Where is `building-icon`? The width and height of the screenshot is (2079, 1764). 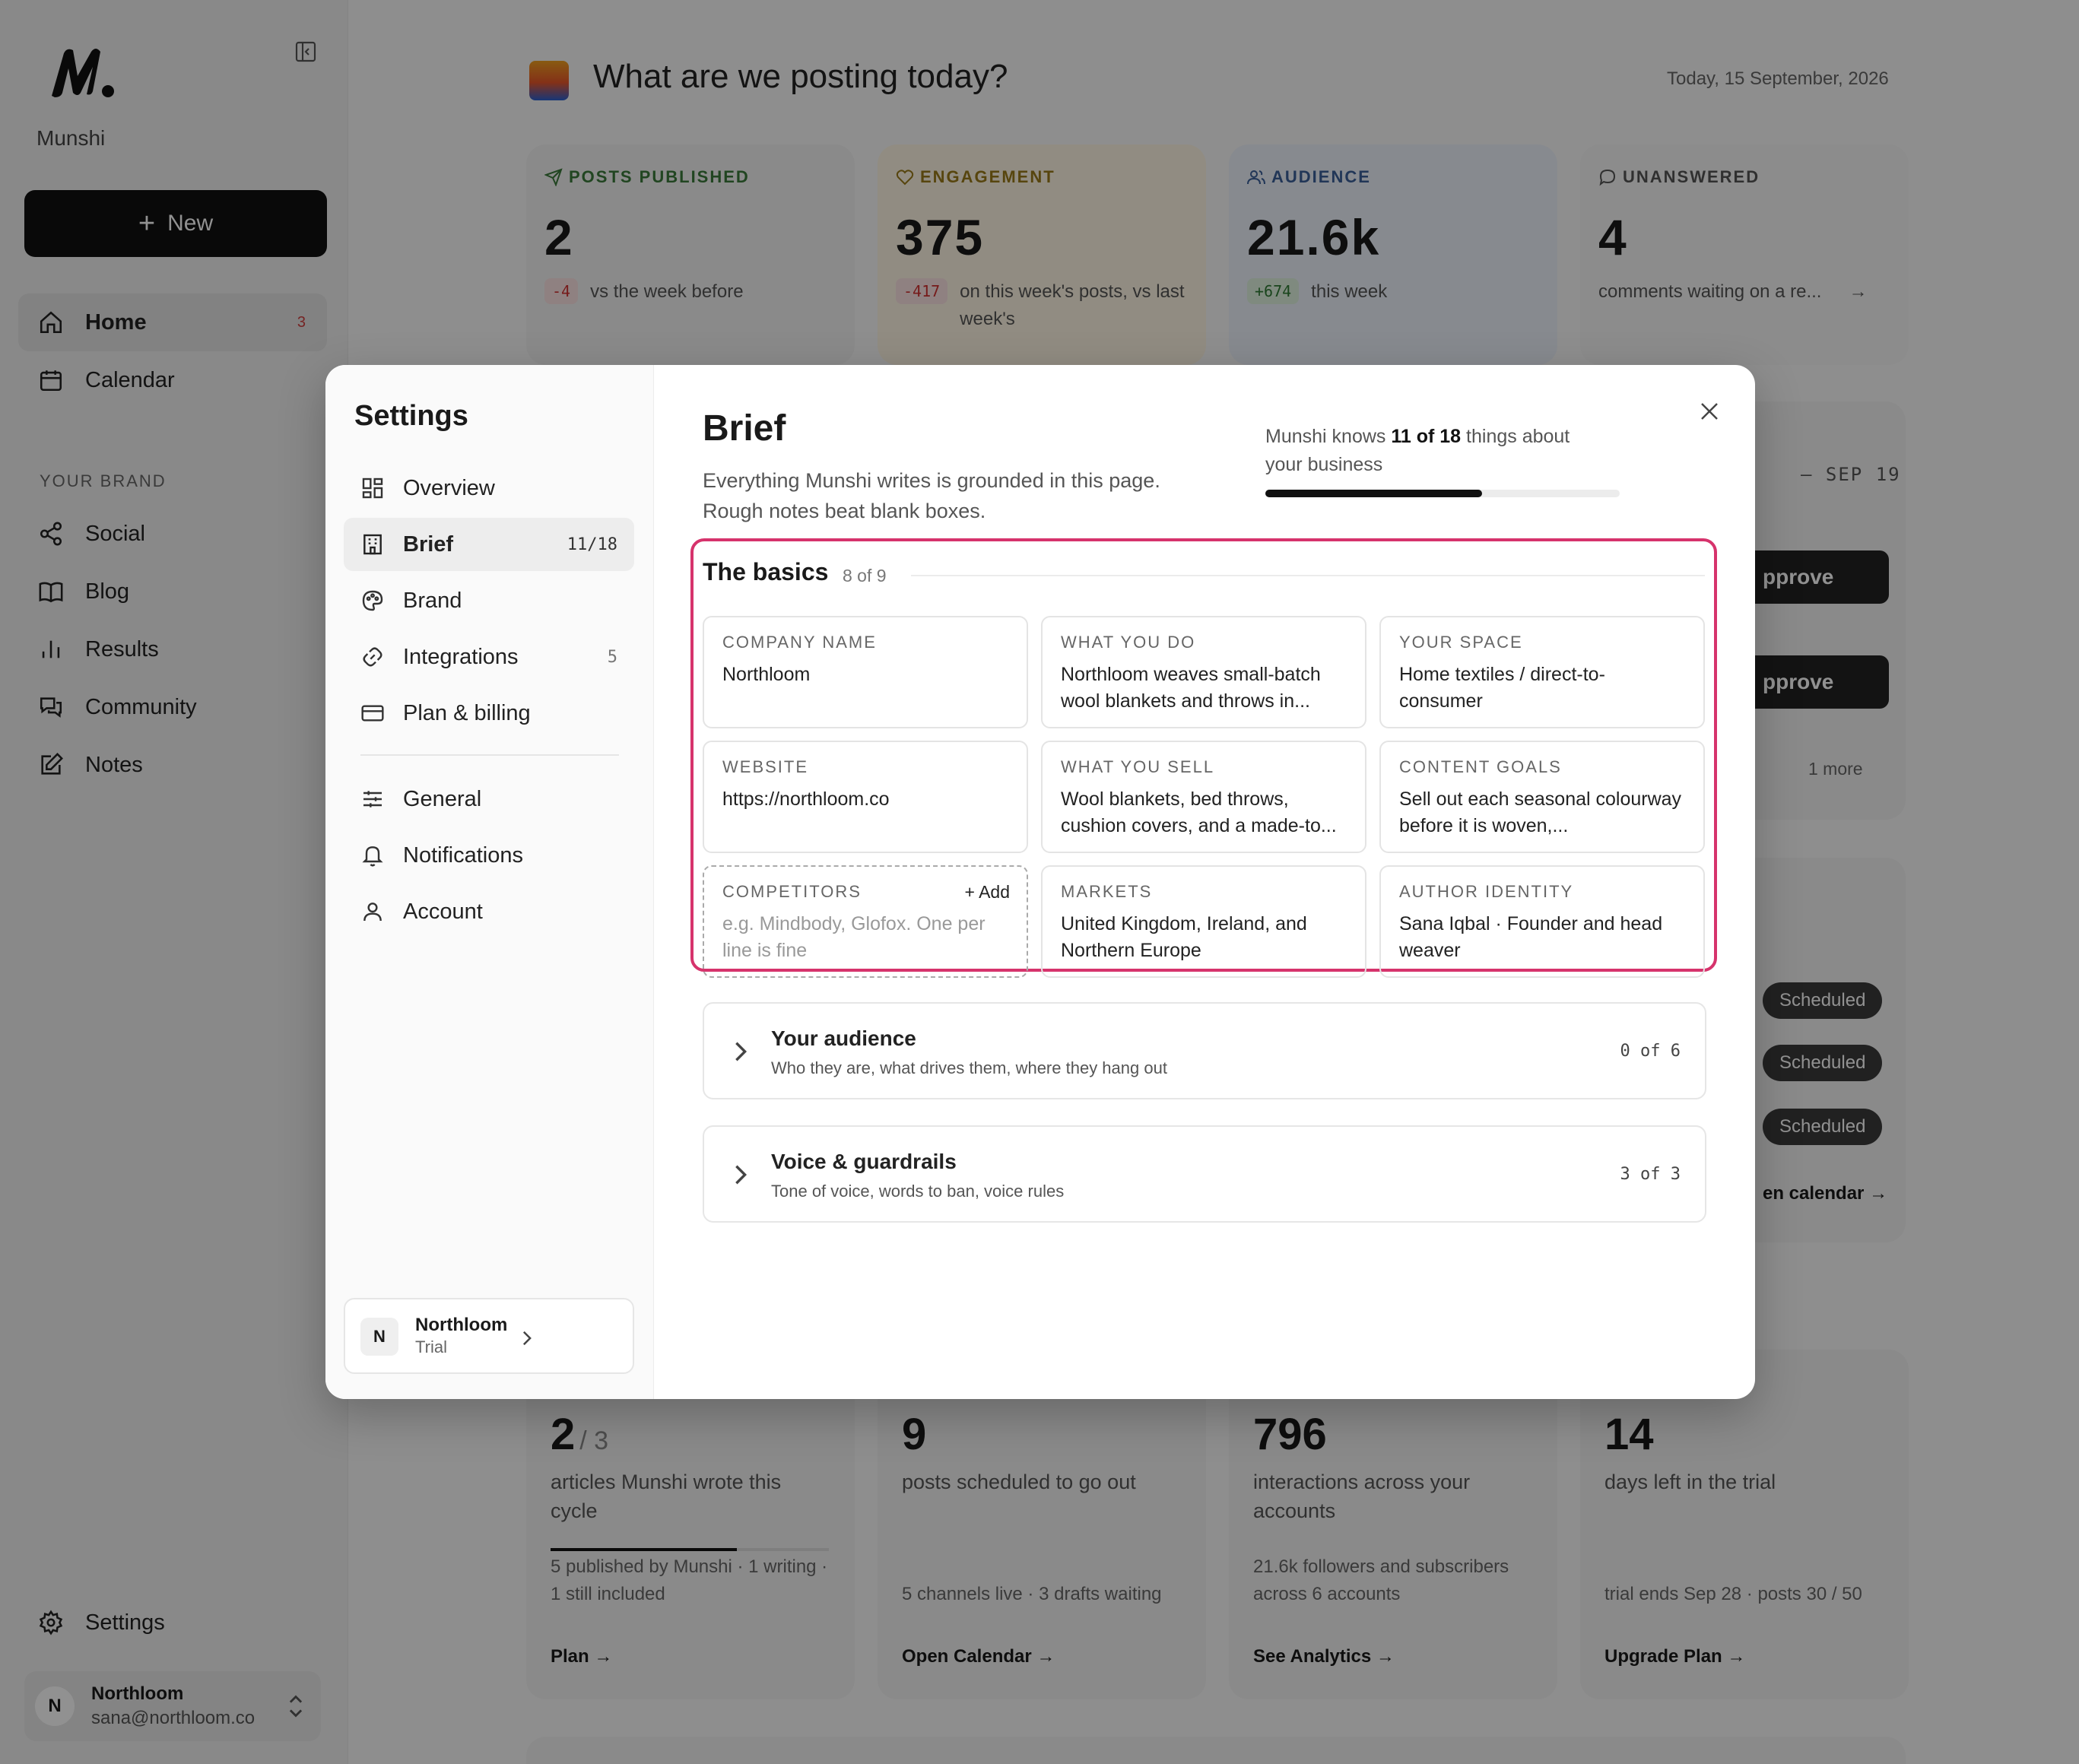 building-icon is located at coordinates (372, 545).